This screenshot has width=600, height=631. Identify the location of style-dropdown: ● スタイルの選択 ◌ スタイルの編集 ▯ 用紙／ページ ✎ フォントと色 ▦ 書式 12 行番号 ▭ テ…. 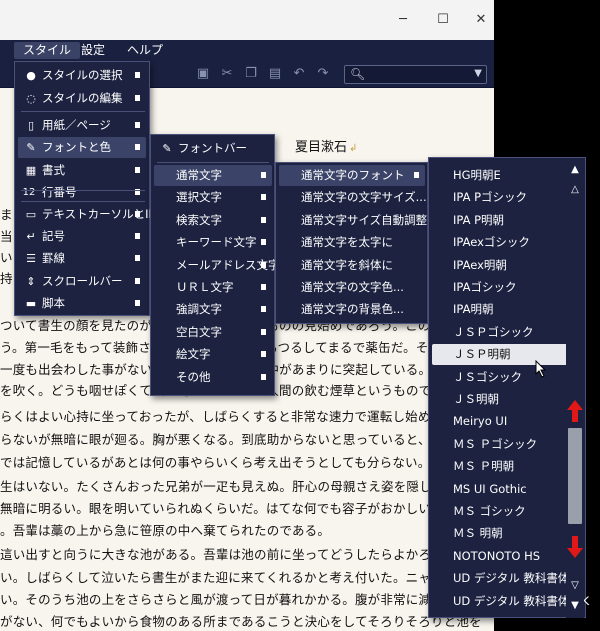
(90, 188).